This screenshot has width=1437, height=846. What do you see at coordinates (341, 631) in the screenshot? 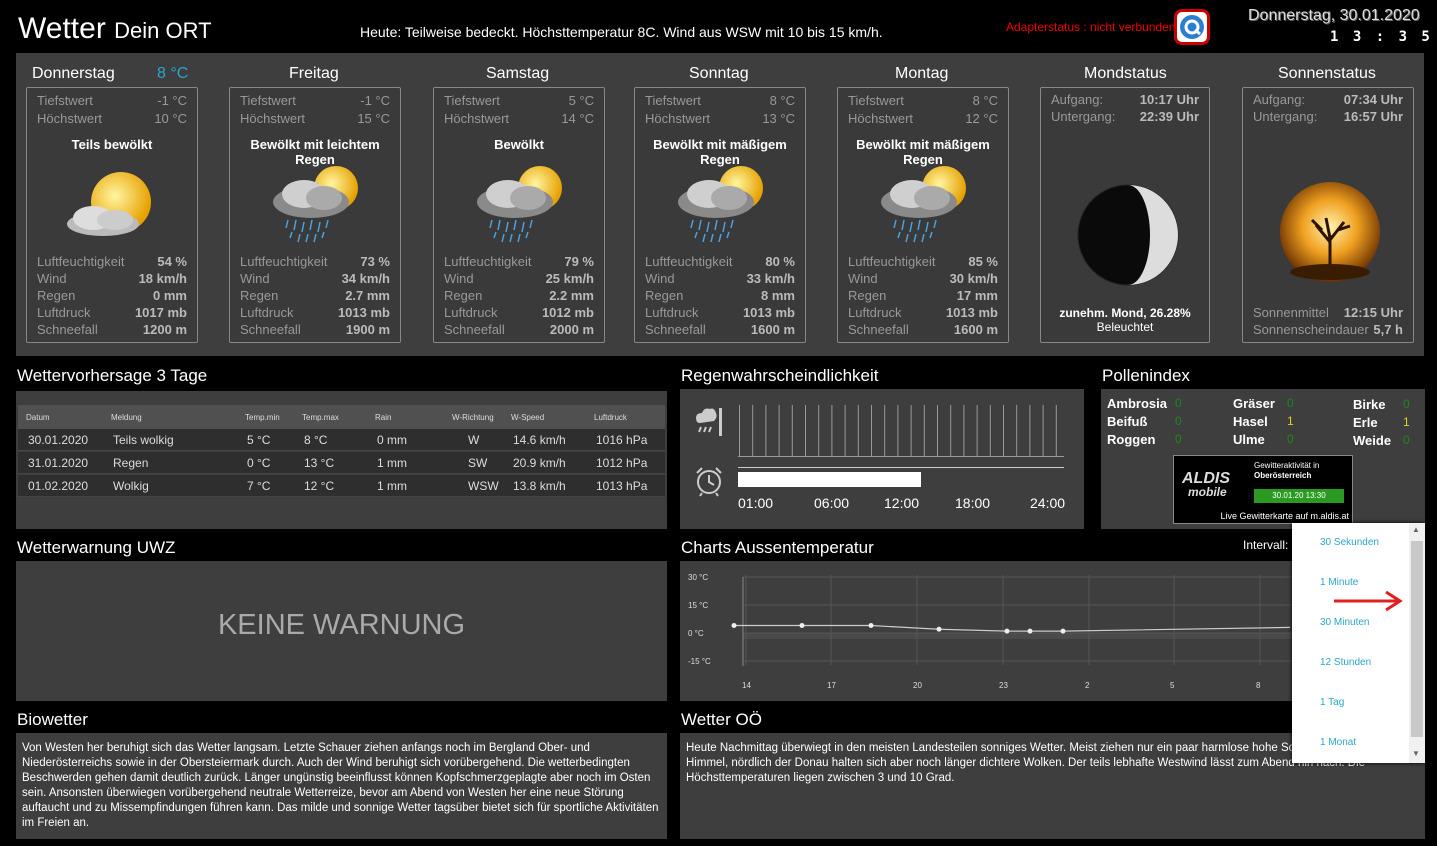
I see `uwz-panel: KEINE WARNUNG` at bounding box center [341, 631].